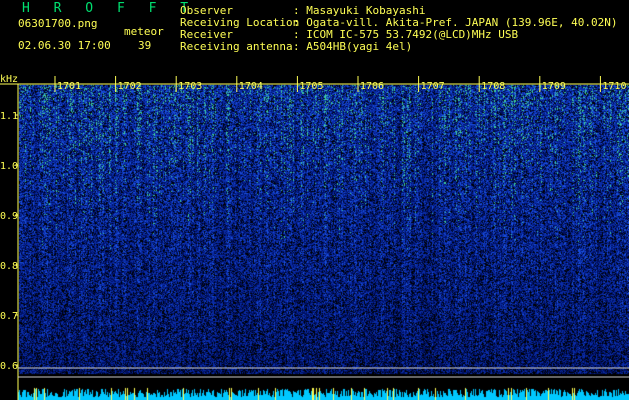 This screenshot has width=629, height=400. What do you see at coordinates (251, 86) in the screenshot?
I see `x-tick-label: 1704` at bounding box center [251, 86].